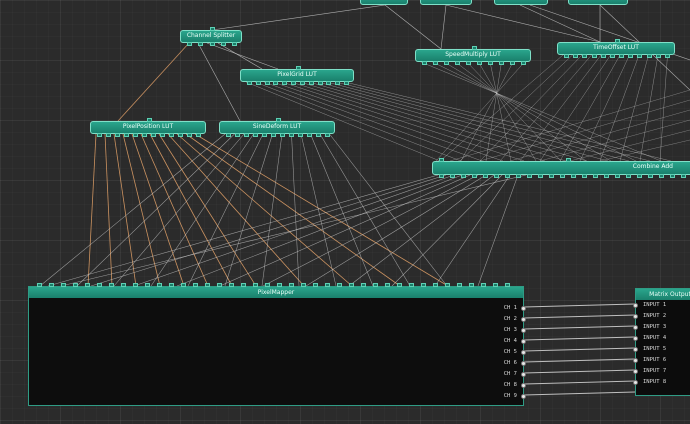  Describe the element at coordinates (561, 168) in the screenshot. I see `combine-add-node: Combine Add` at that location.